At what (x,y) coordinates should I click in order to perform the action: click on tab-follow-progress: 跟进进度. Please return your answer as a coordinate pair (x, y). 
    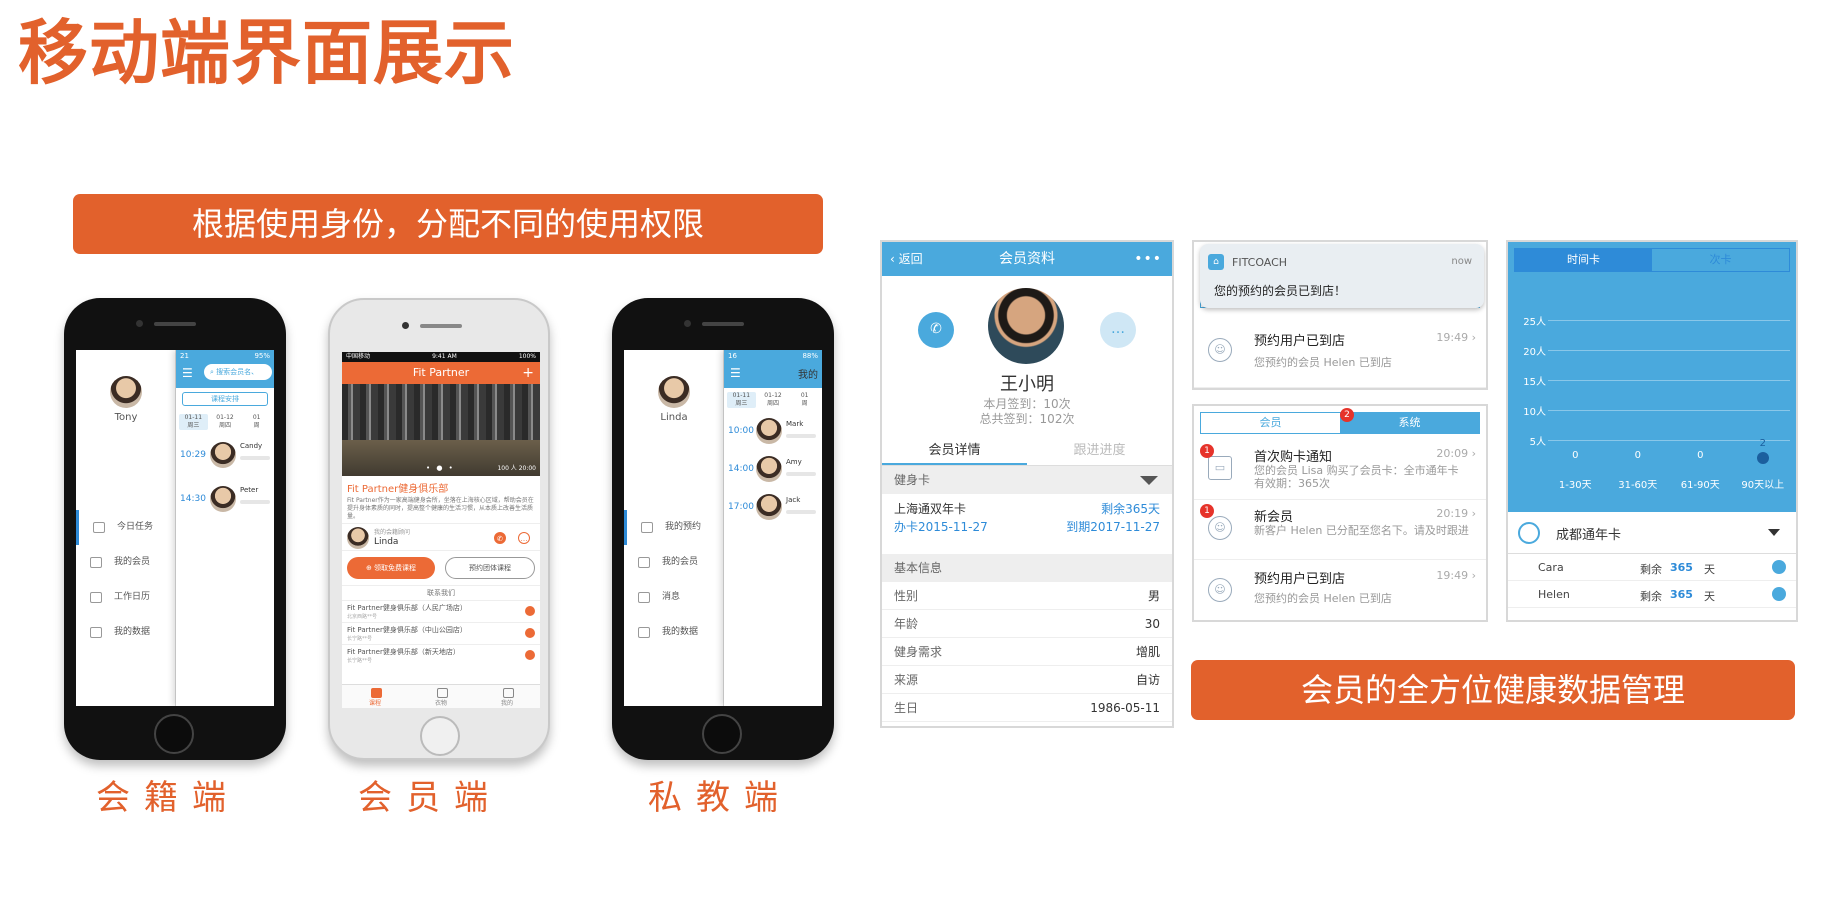
    Looking at the image, I should click on (1099, 450).